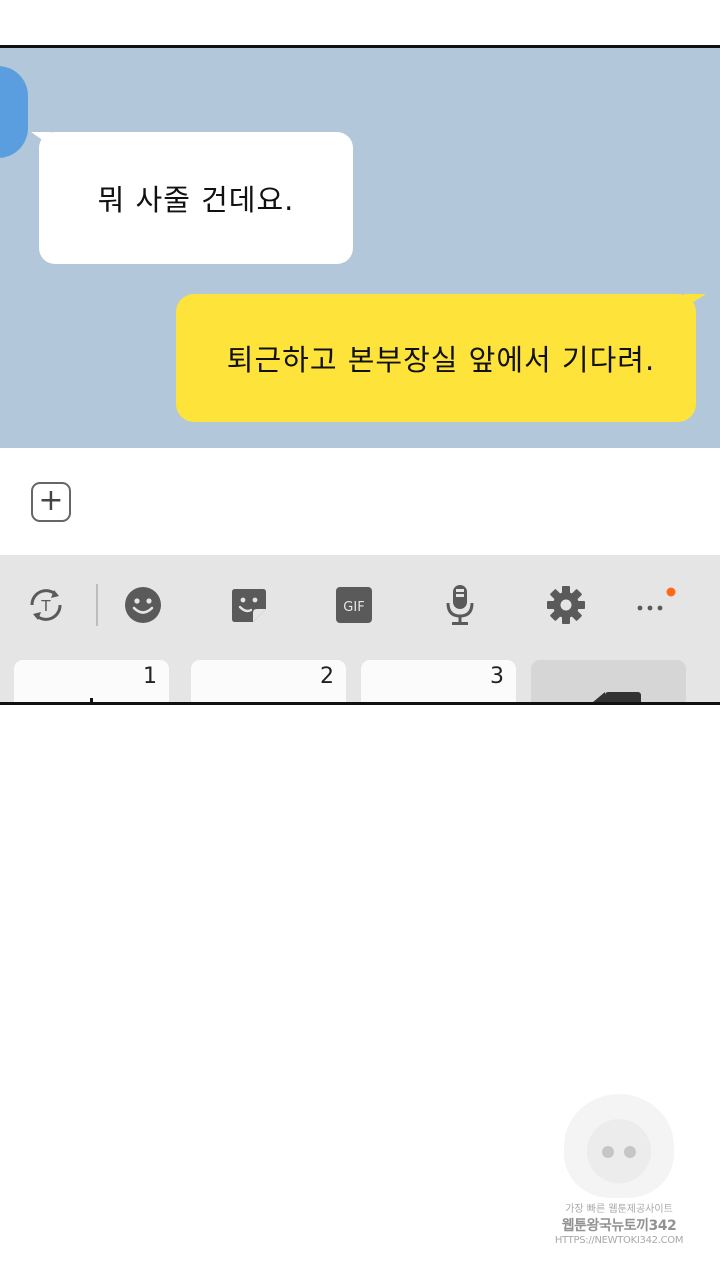 The width and height of the screenshot is (720, 1280). Describe the element at coordinates (51, 502) in the screenshot. I see `attach-plus-button: +` at that location.